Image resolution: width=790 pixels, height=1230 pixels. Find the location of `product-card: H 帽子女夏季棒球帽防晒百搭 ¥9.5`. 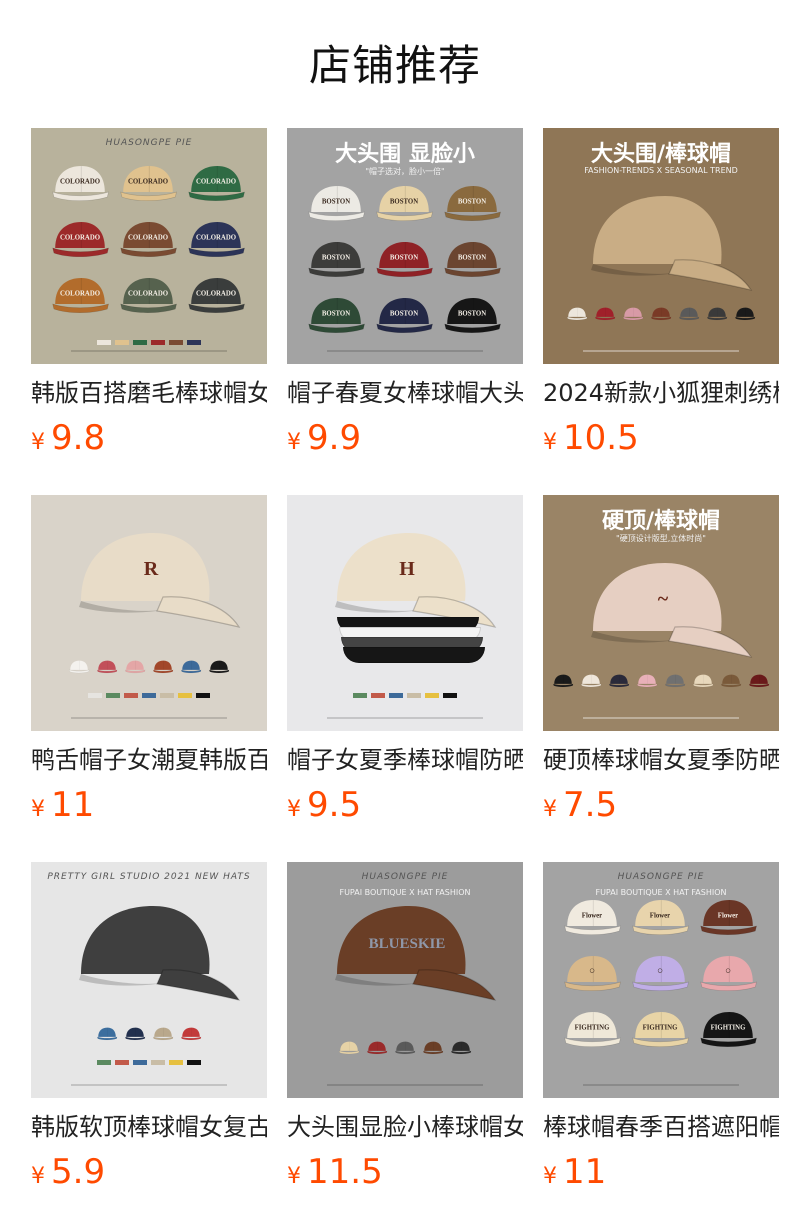

product-card: H 帽子女夏季棒球帽防晒百搭 ¥9.5 is located at coordinates (405, 678).